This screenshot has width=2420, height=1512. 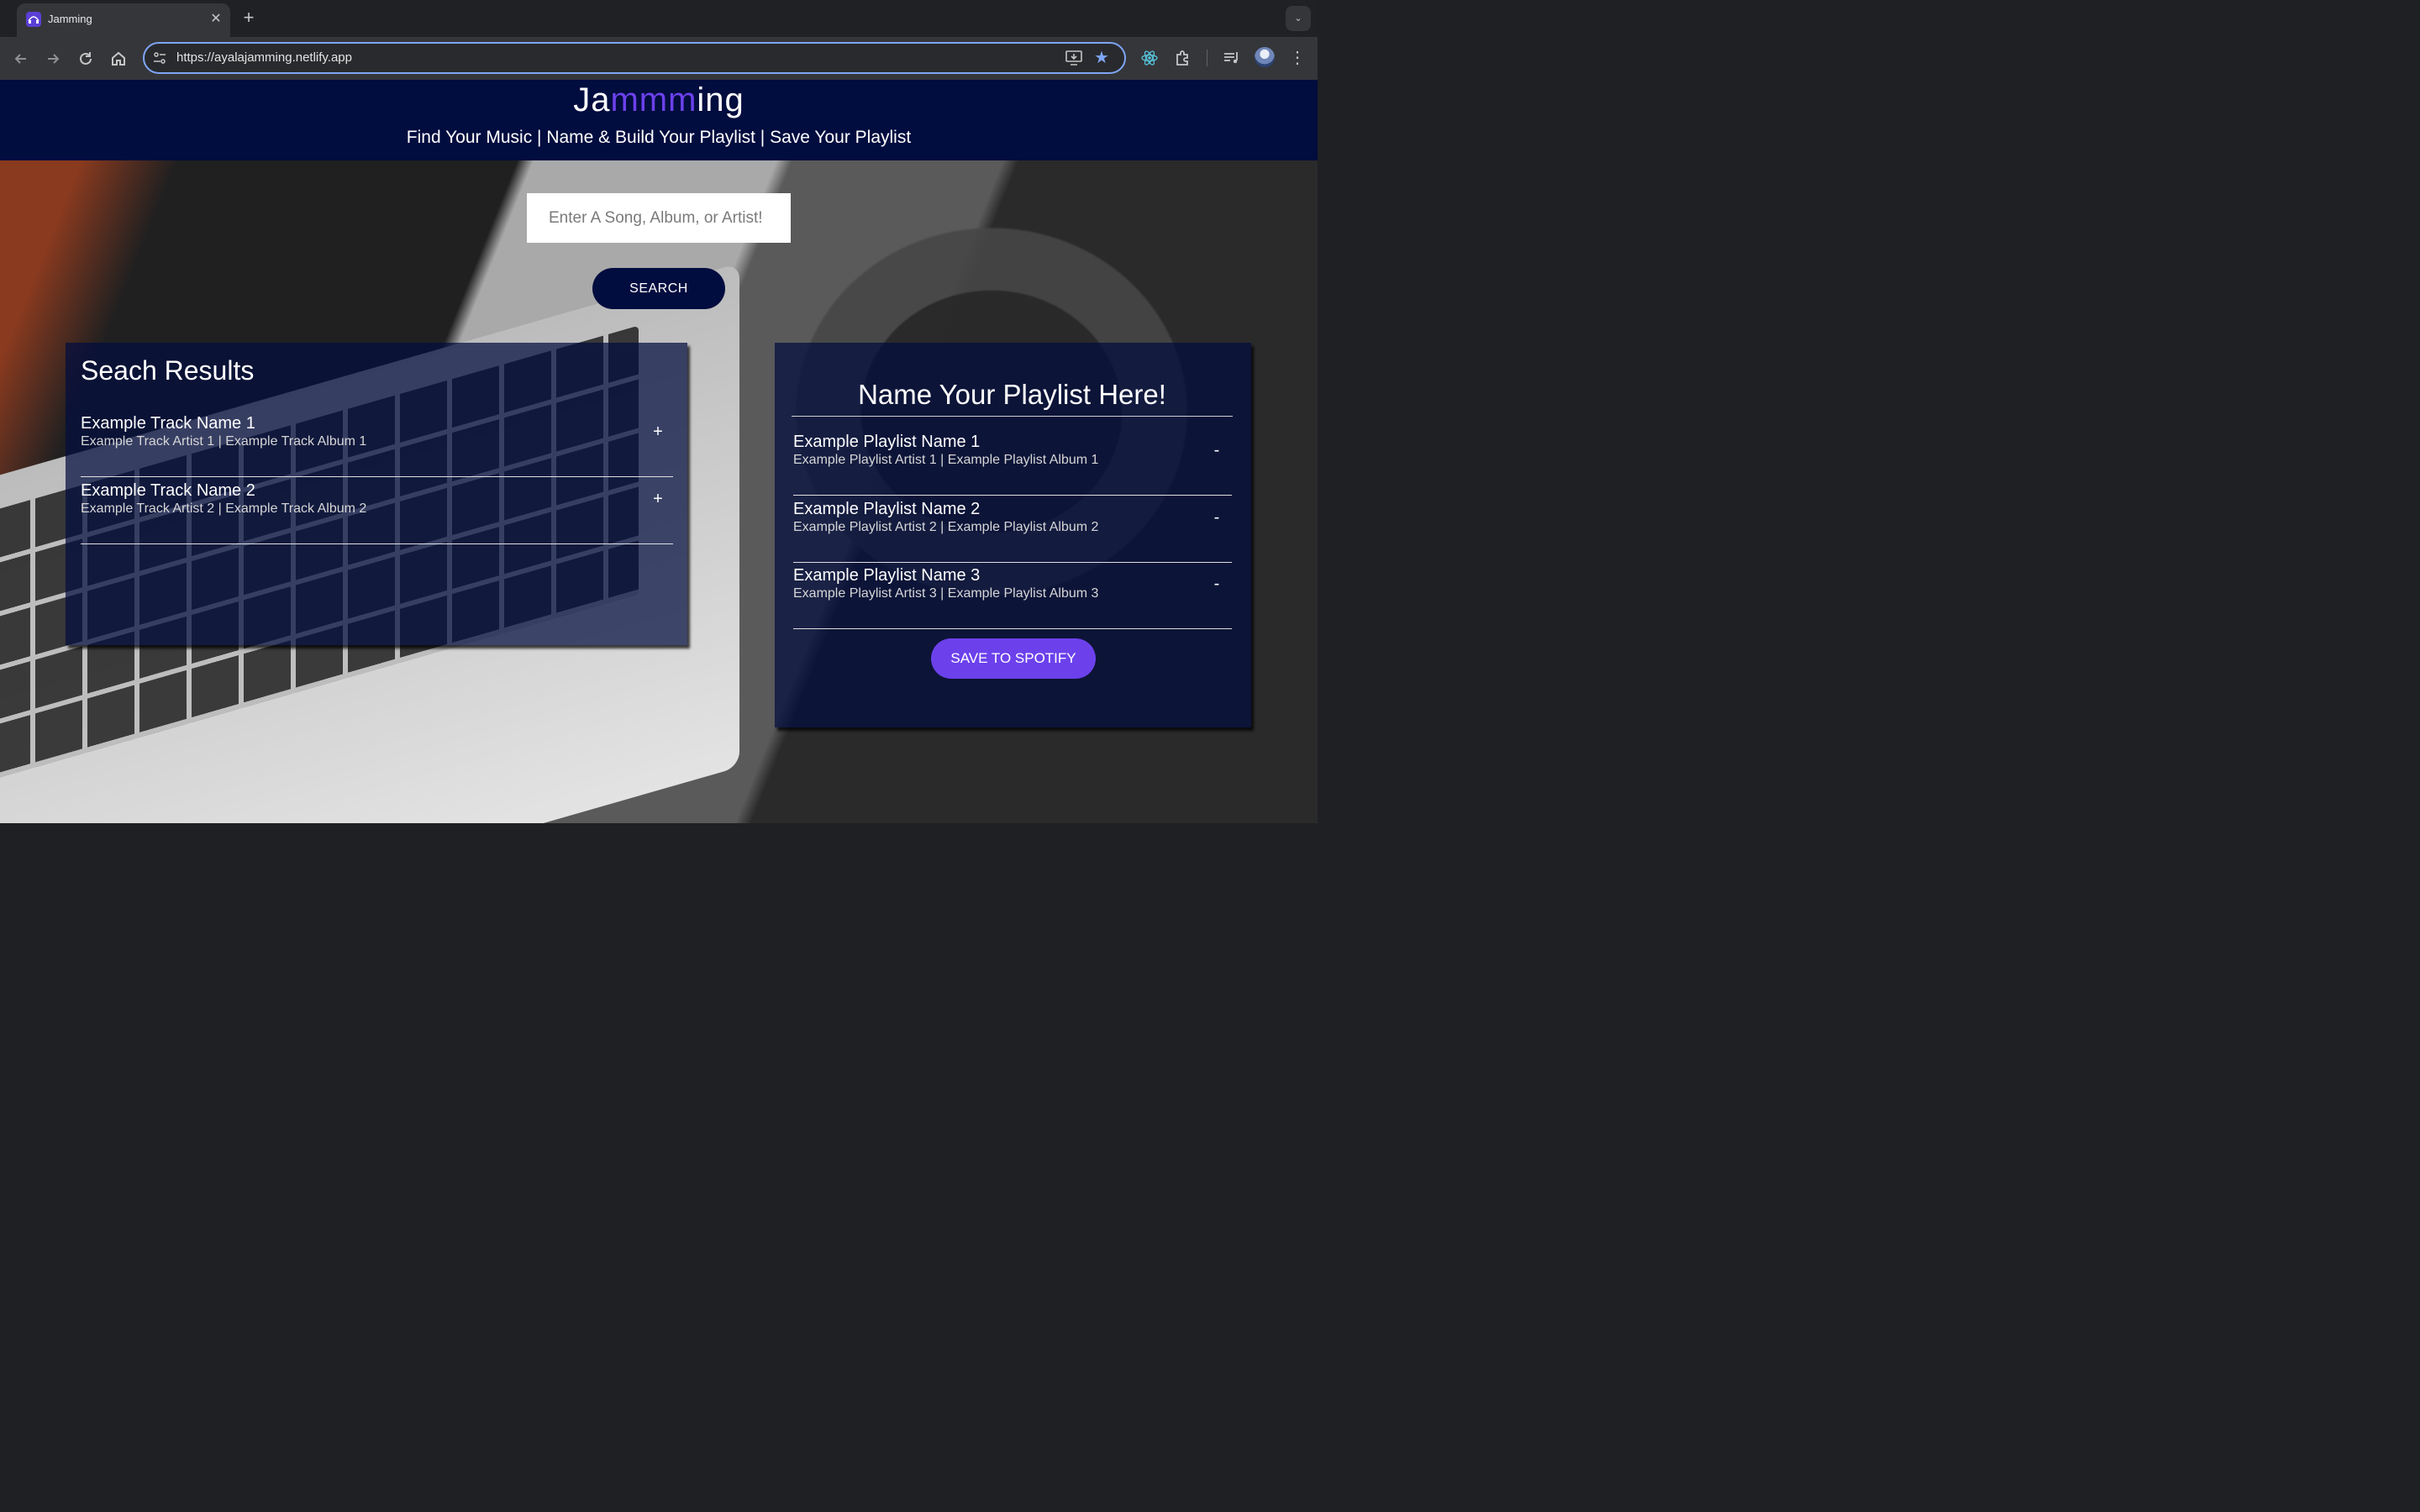 I want to click on back-icon, so click(x=21, y=59).